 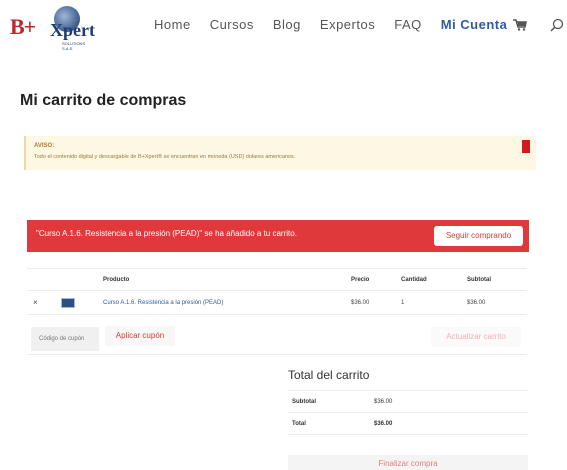 I want to click on product-quantity: 1, so click(x=434, y=302).